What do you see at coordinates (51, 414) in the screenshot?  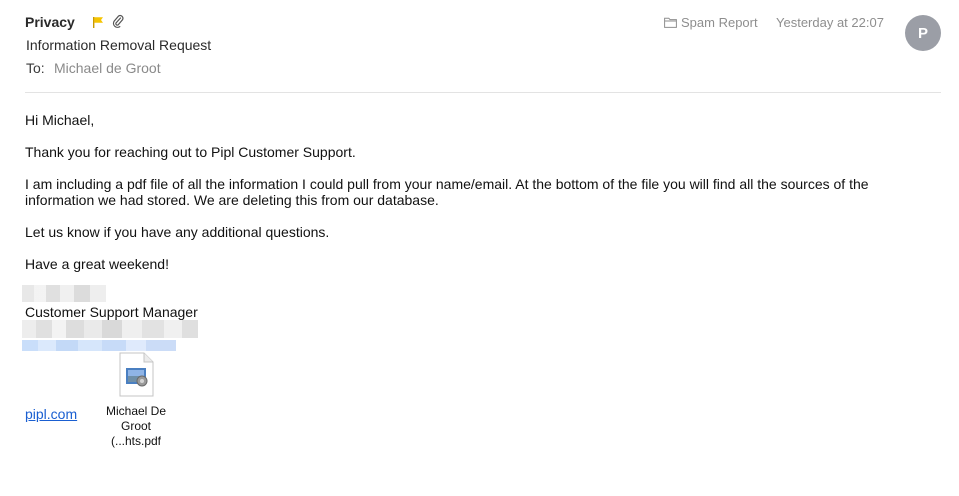 I see `pipl-link: pipl.com` at bounding box center [51, 414].